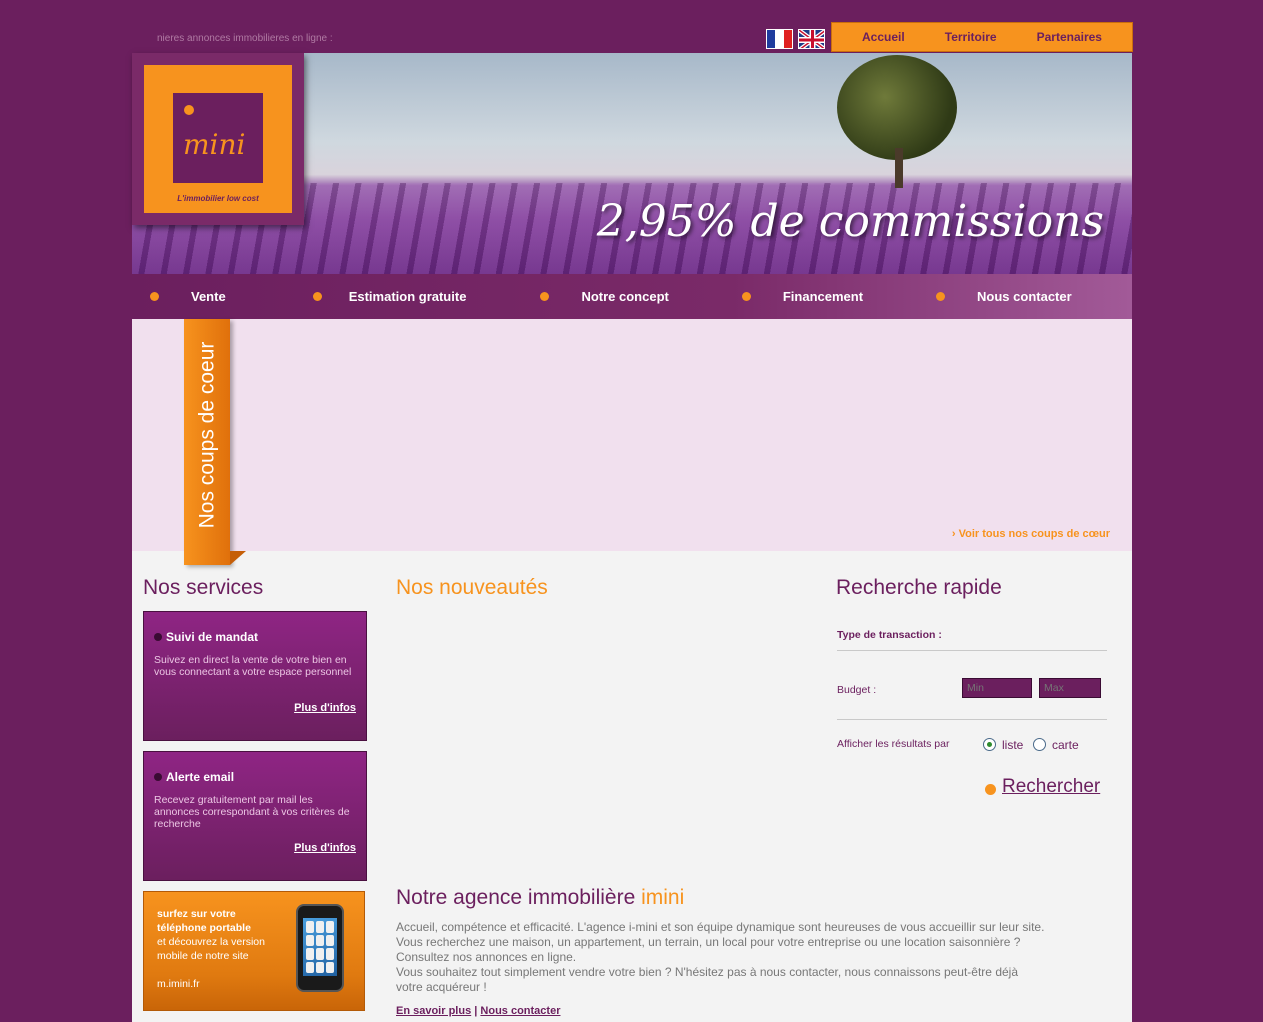  I want to click on nav-item-concept: Notre concept, so click(604, 296).